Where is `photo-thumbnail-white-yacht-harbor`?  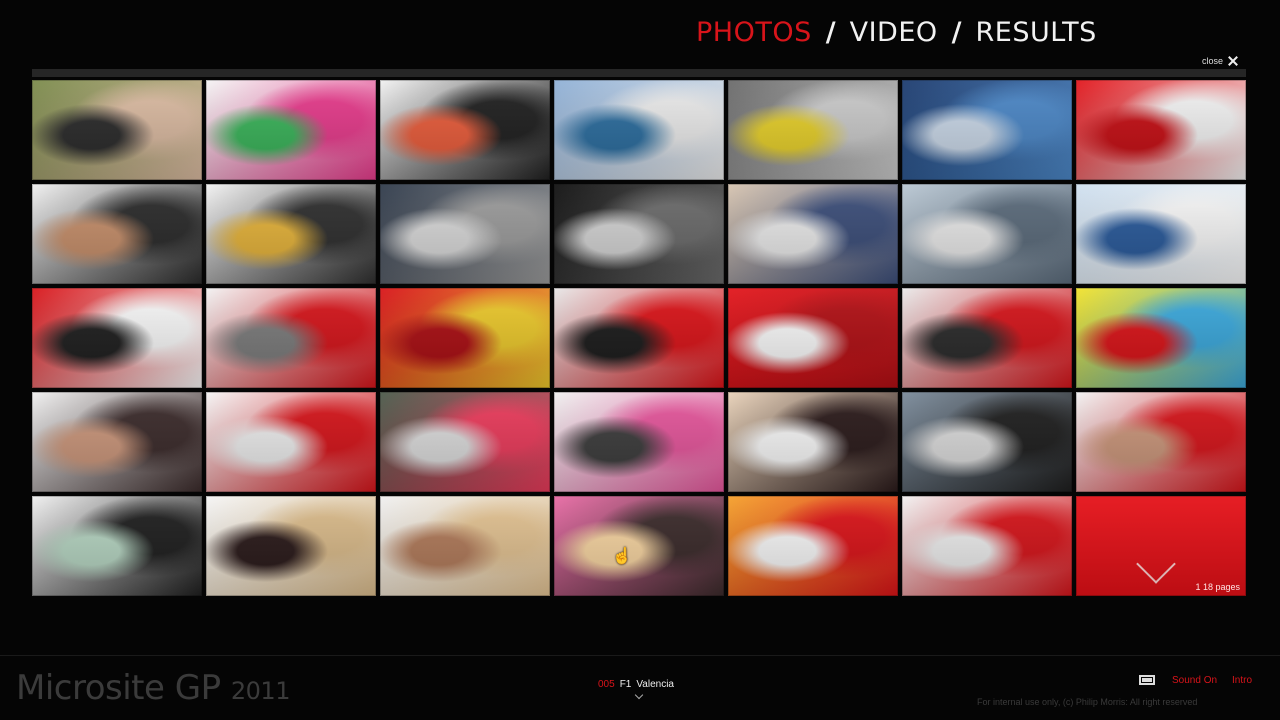
photo-thumbnail-white-yacht-harbor is located at coordinates (639, 130).